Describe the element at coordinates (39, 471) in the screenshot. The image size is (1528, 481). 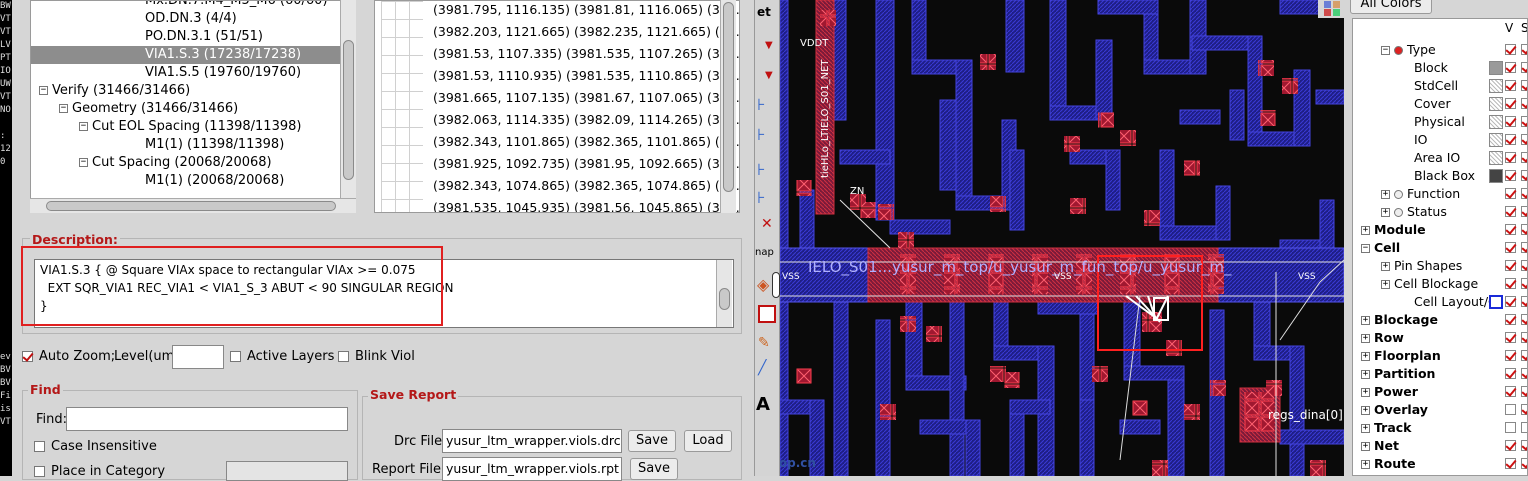
I see `place-in-category-checkbox` at that location.